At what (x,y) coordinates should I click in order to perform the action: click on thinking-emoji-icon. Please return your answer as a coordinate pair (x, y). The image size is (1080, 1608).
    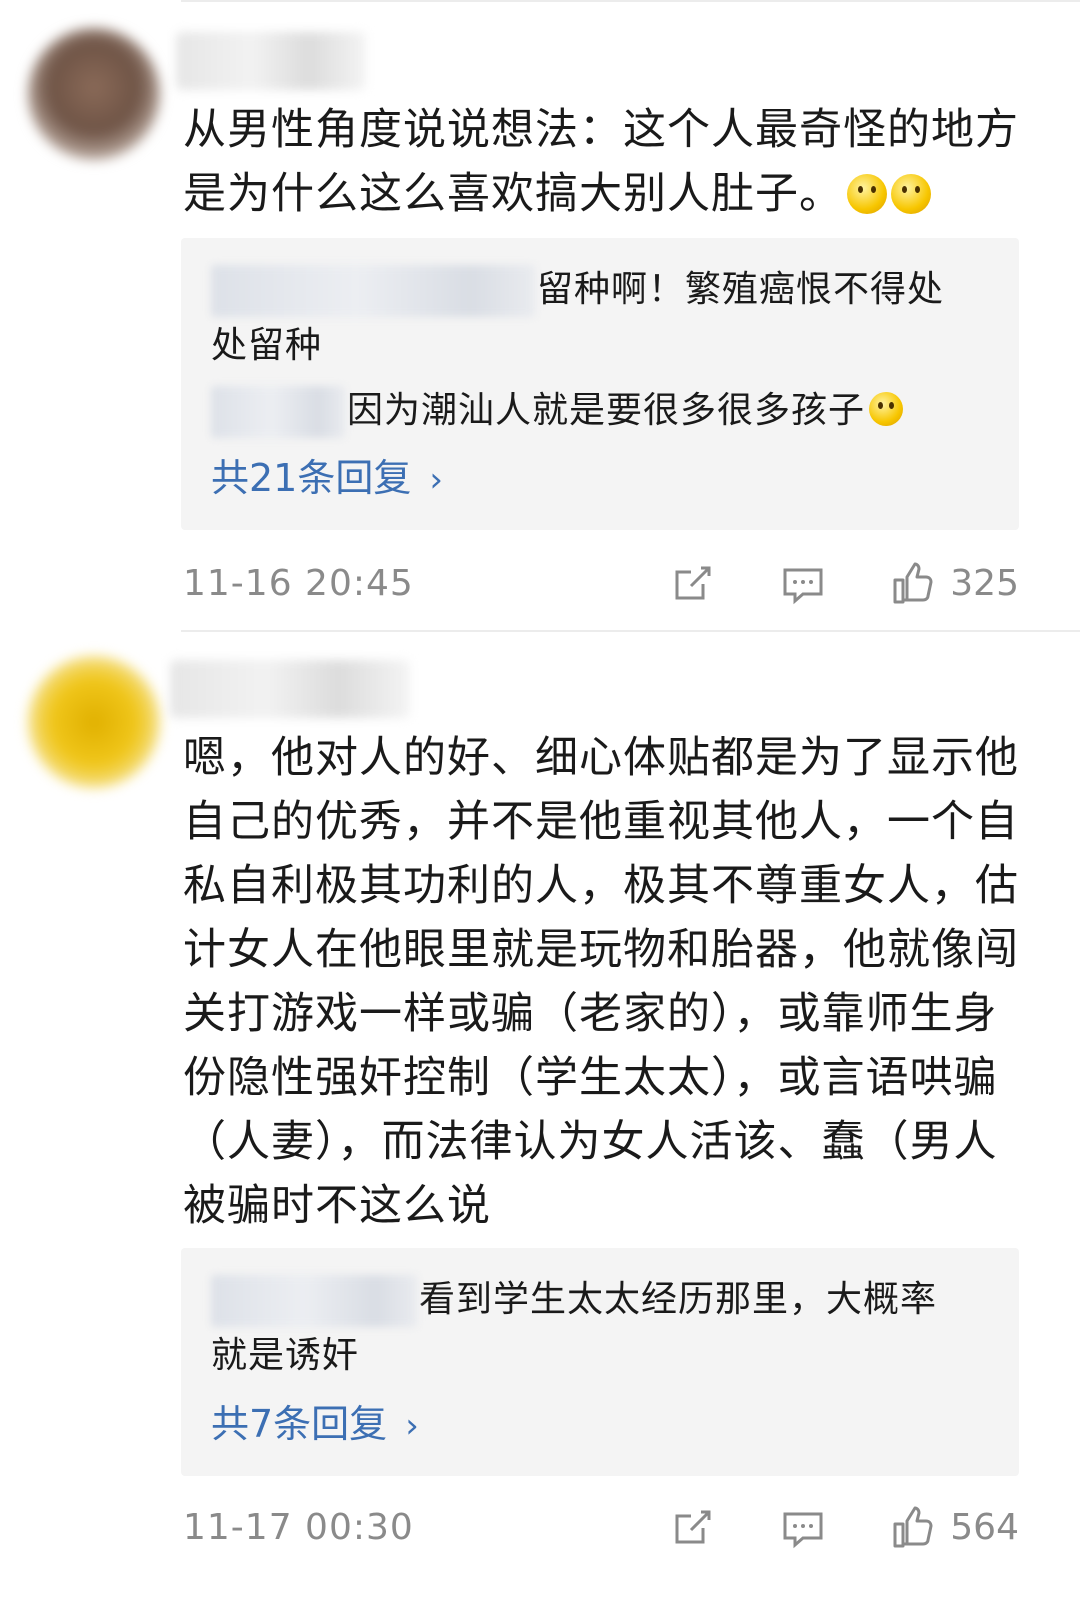
    Looking at the image, I should click on (867, 194).